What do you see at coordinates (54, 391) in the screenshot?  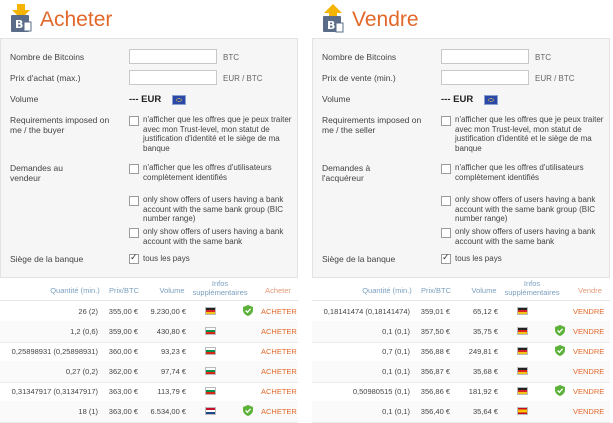 I see `cell-quantity: 0,31347917 (0,31347917)` at bounding box center [54, 391].